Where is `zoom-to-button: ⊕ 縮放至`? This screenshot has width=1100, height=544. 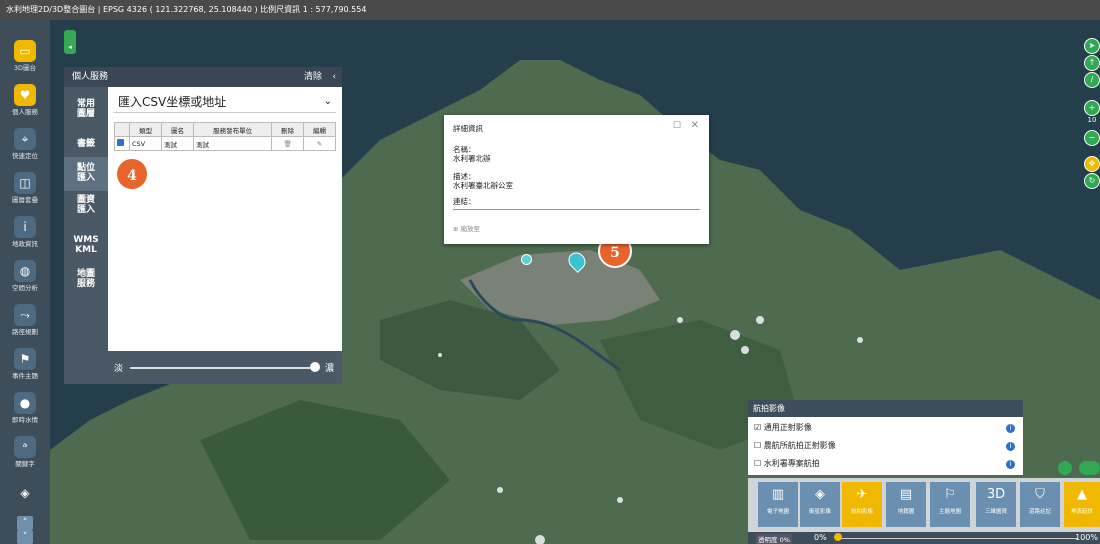
zoom-to-button: ⊕ 縮放至 is located at coordinates (466, 228).